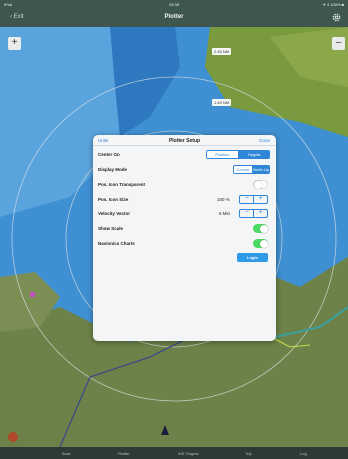  I want to click on zoom-out-button: –, so click(338, 43).